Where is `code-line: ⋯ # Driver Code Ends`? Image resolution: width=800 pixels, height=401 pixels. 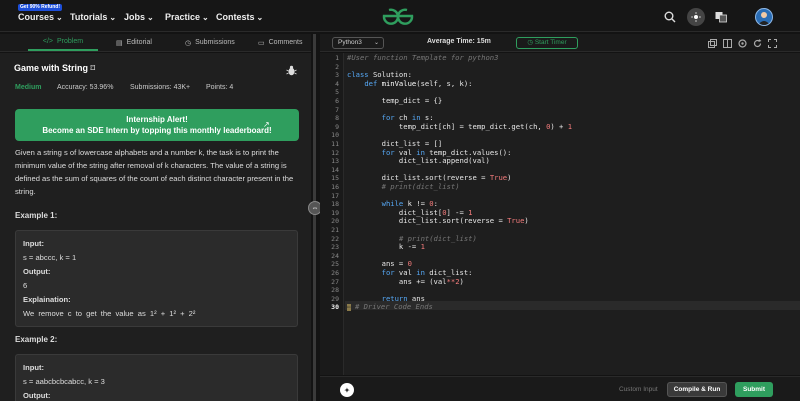
code-line: ⋯ # Driver Code Ends is located at coordinates (390, 307).